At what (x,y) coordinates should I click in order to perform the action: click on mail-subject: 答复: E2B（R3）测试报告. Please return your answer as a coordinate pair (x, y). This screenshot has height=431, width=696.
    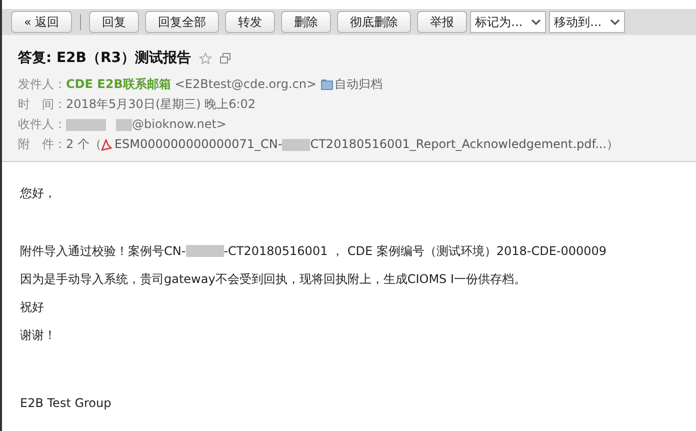
    Looking at the image, I should click on (104, 58).